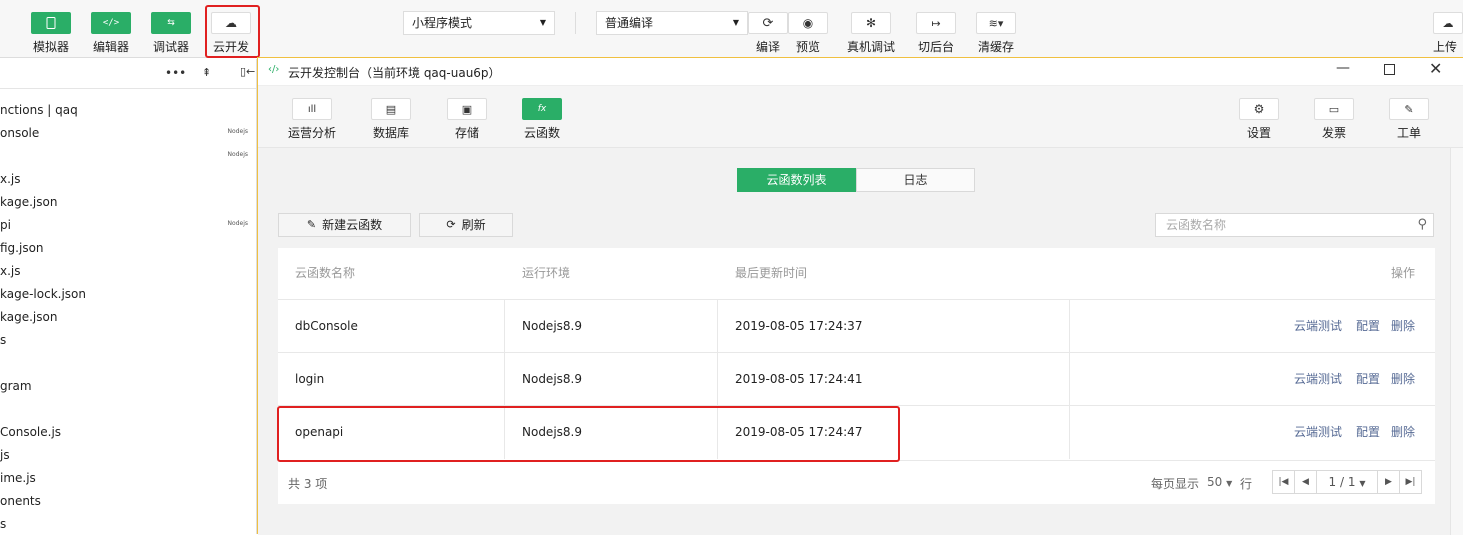 The image size is (1463, 535). I want to click on tab-settings: ⚙, so click(1259, 109).